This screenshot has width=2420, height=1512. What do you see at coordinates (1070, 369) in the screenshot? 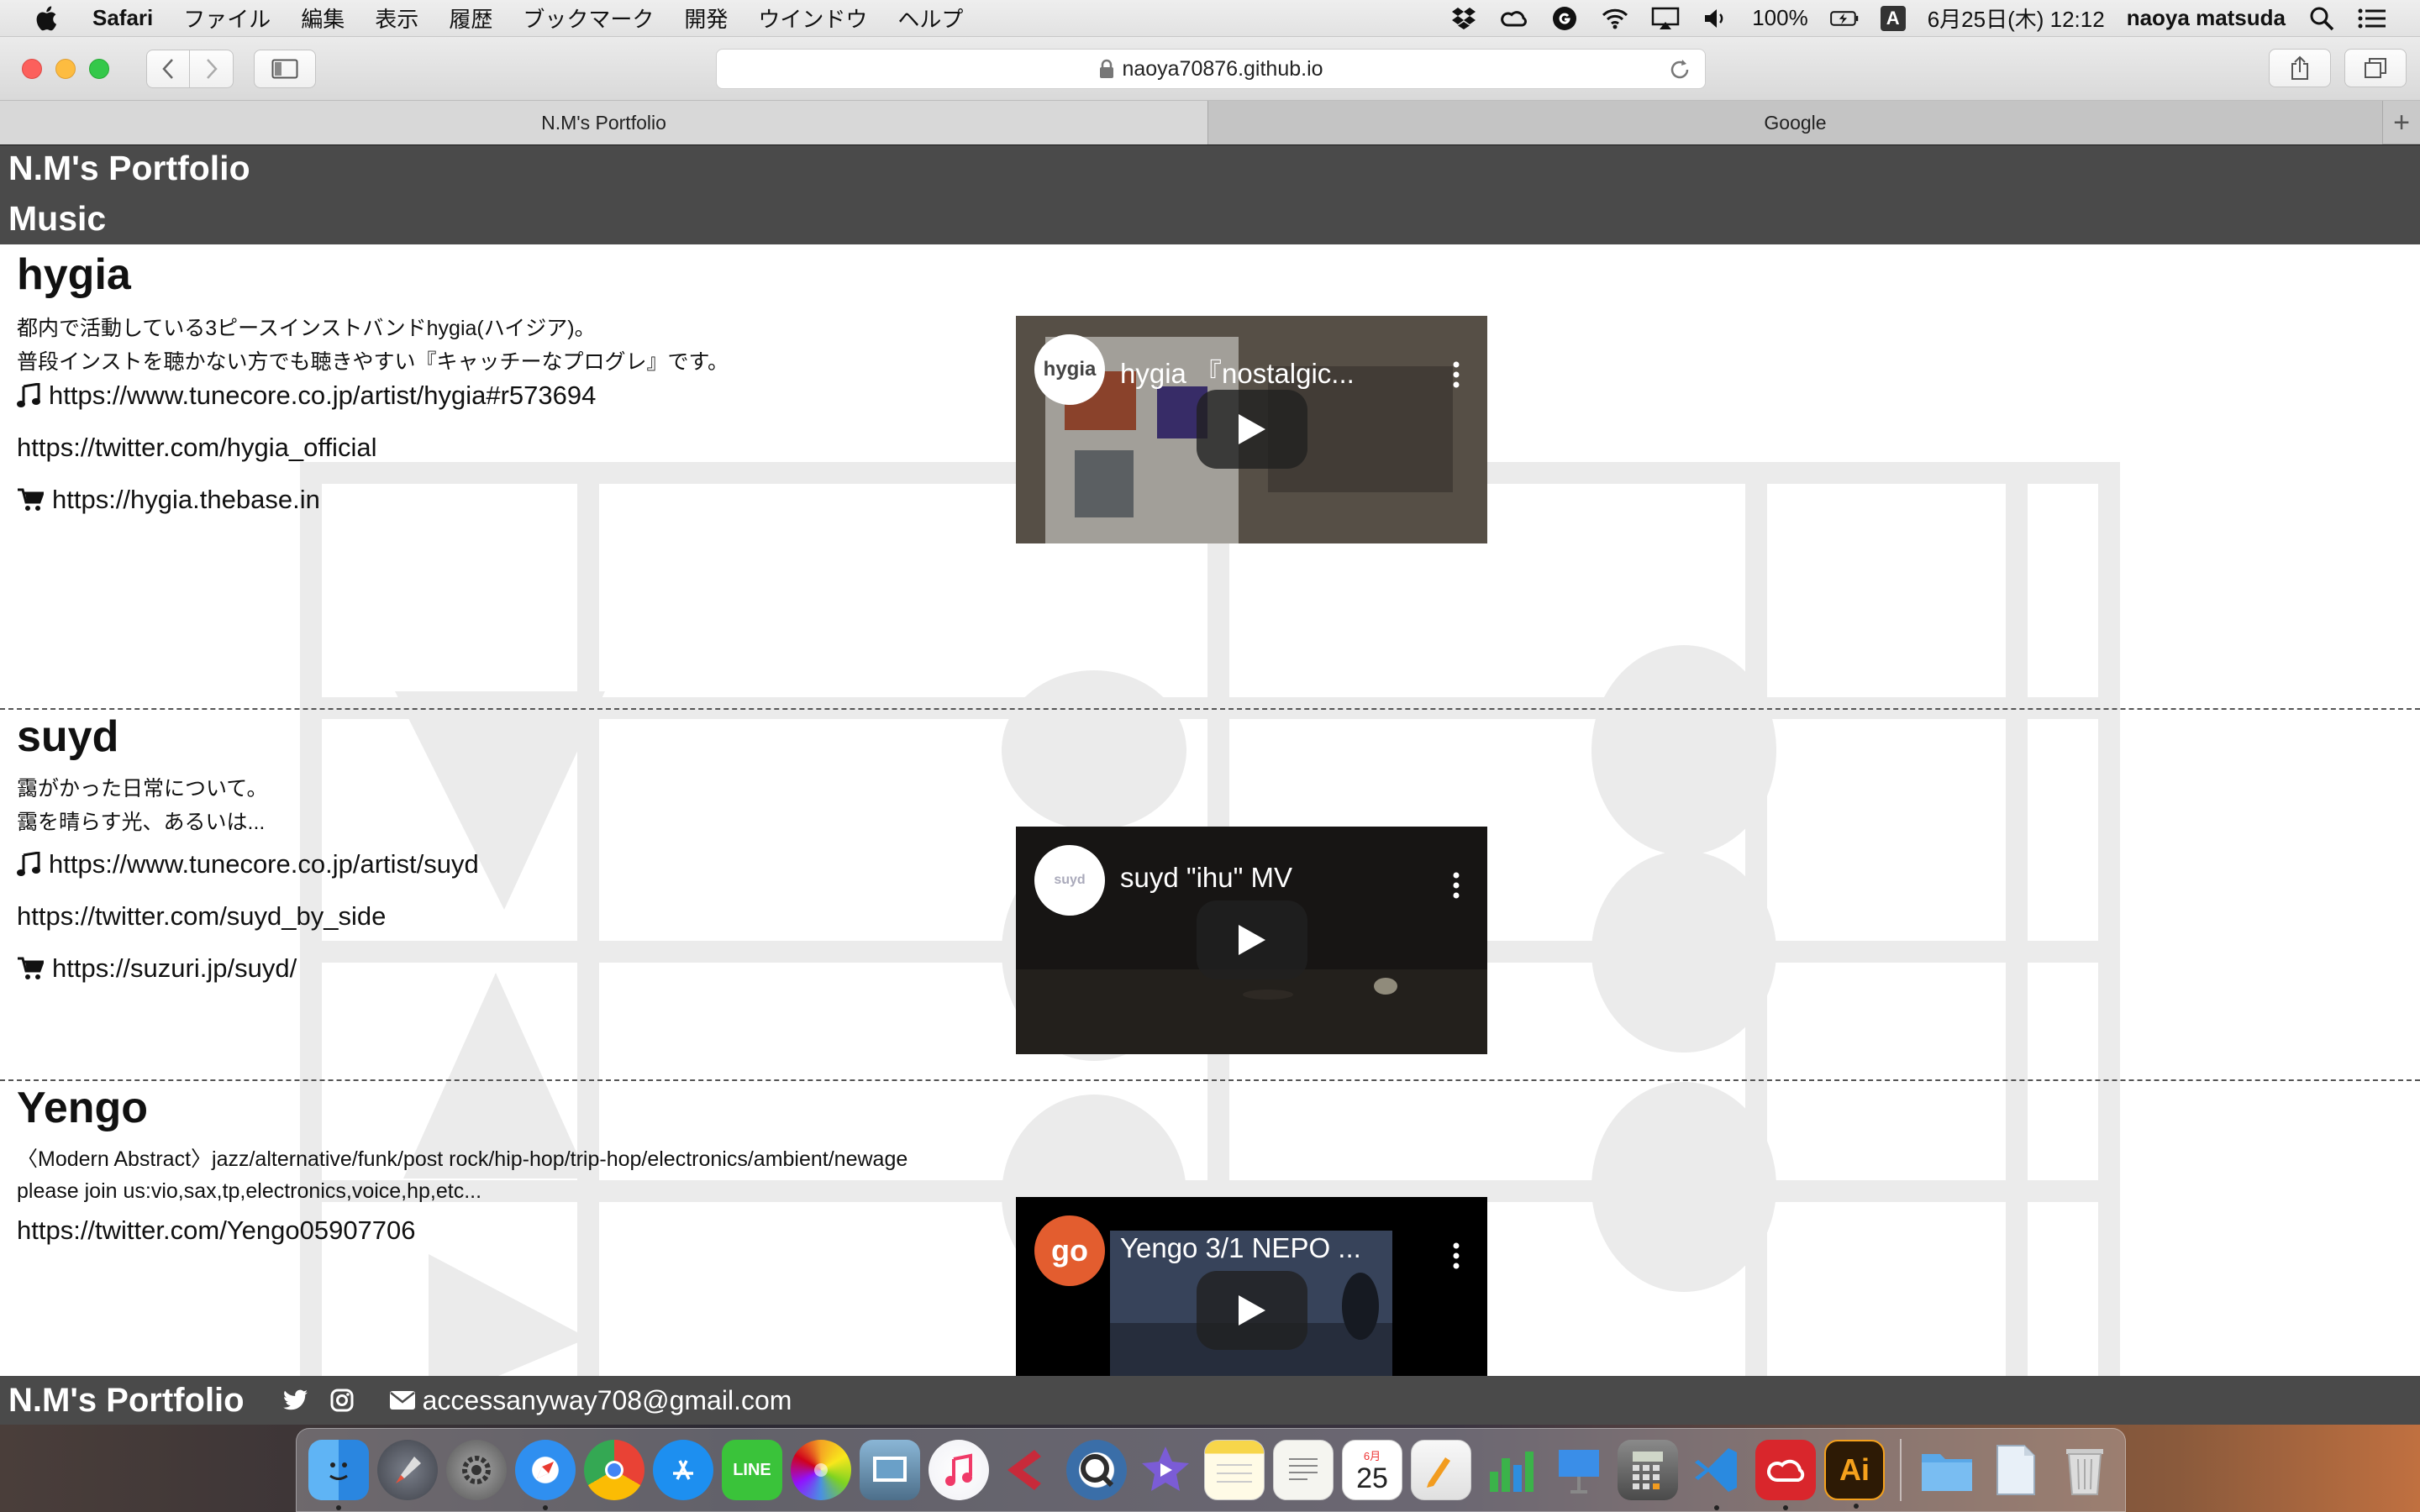
I see `channel-avatar: hygia` at bounding box center [1070, 369].